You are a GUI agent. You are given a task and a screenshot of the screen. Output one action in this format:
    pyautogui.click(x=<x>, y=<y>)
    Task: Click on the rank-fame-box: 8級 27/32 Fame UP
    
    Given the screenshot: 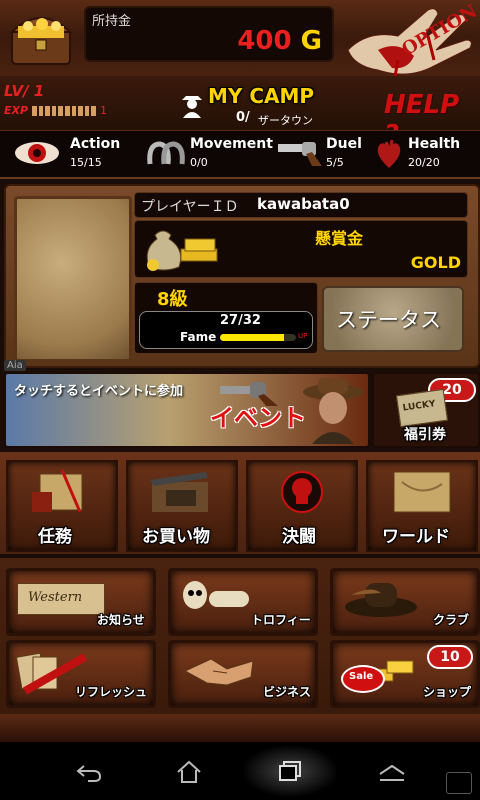 What is the action you would take?
    pyautogui.click(x=226, y=318)
    